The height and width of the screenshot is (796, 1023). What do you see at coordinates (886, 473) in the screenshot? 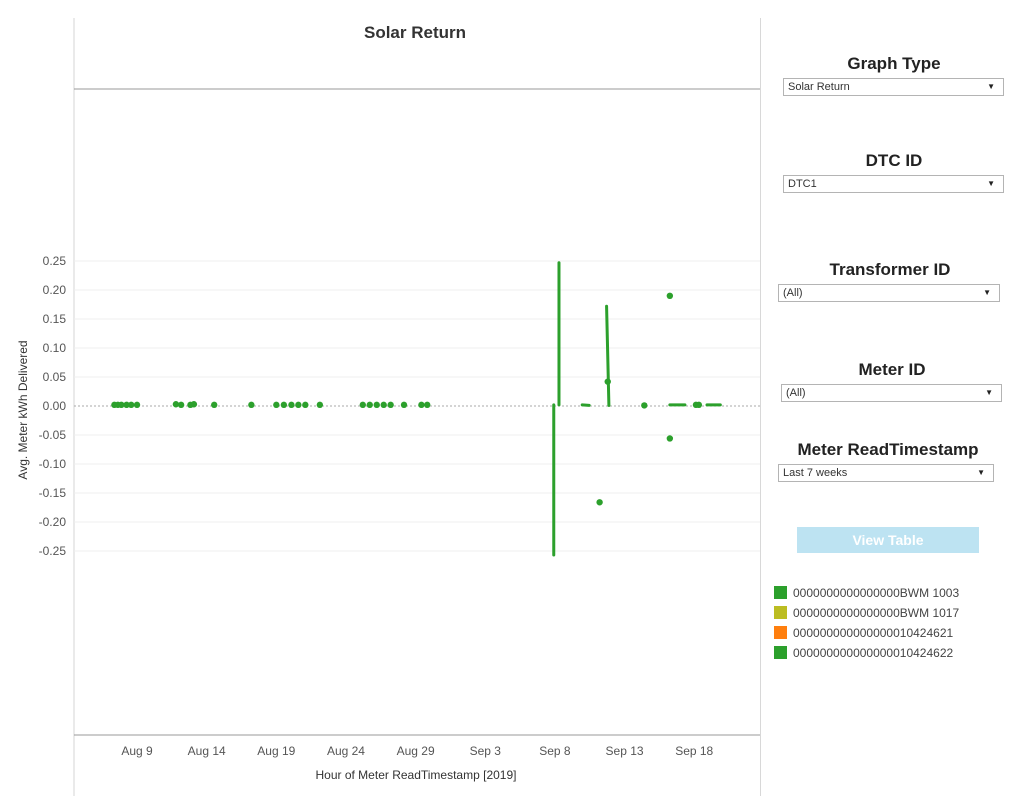
I see `meter-read-timestamp-dropdown: Last 7 weeks ▼` at bounding box center [886, 473].